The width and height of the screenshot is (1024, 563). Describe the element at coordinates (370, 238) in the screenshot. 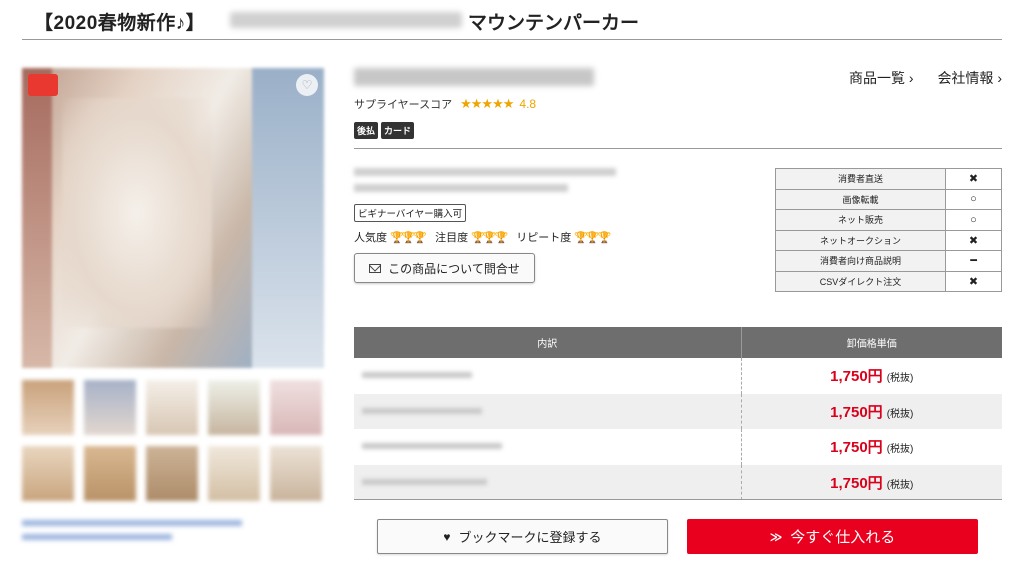

I see `rating-label: 人気度` at that location.